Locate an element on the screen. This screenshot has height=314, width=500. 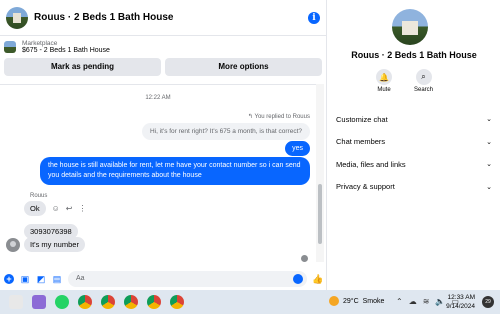
weather-widget: 29°C Smoke is located at coordinates (356, 301).